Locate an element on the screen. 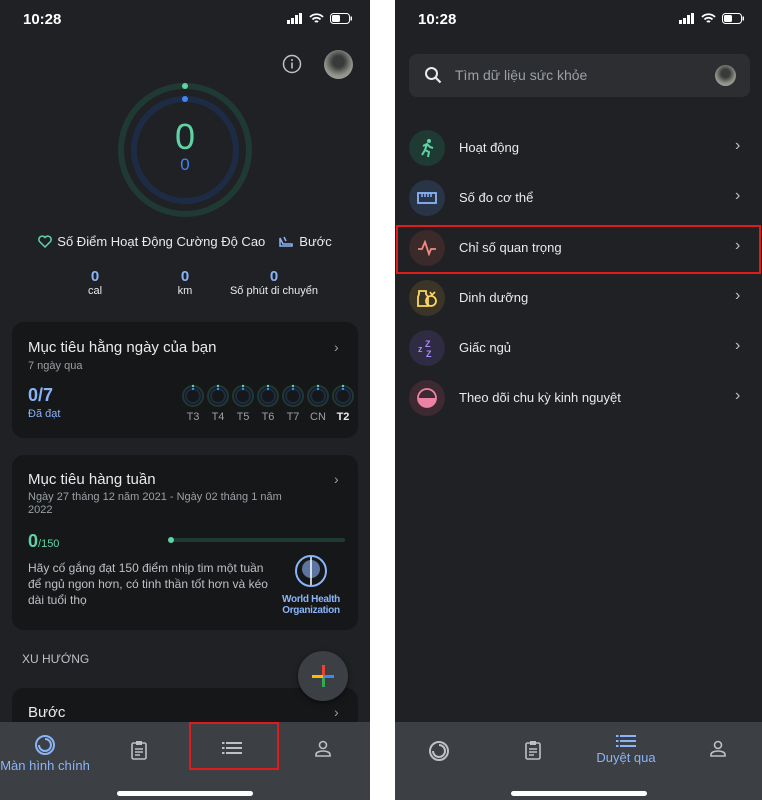  info-icon is located at coordinates (292, 64).